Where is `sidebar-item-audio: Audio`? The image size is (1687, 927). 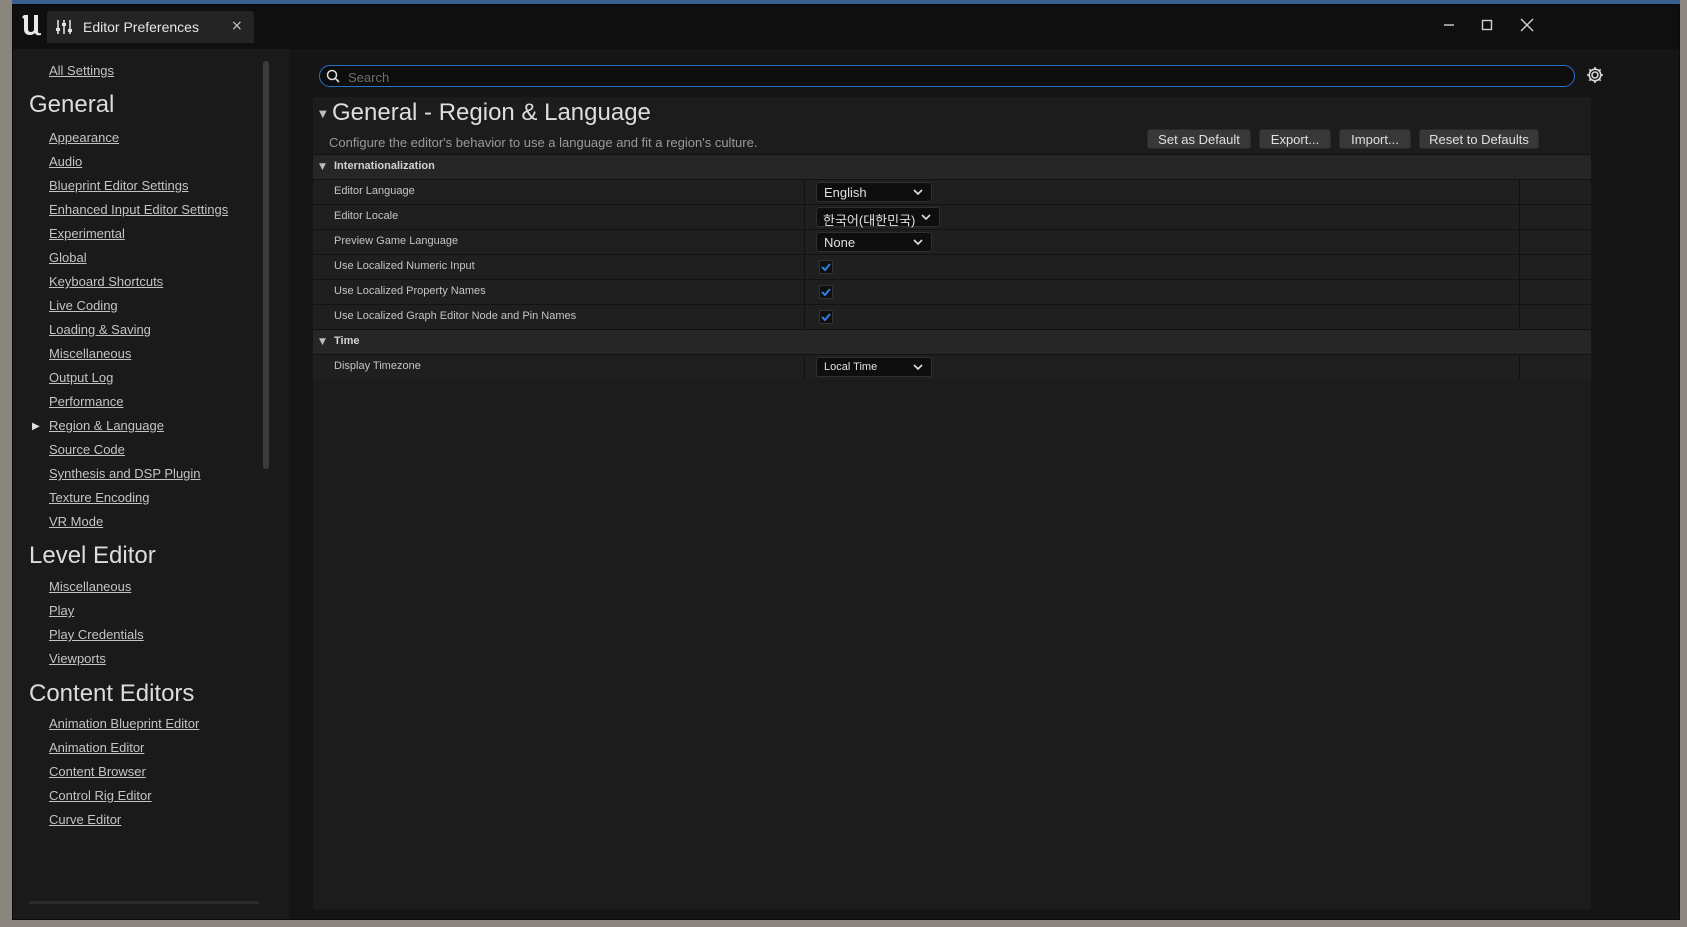
sidebar-item-audio: Audio is located at coordinates (65, 161).